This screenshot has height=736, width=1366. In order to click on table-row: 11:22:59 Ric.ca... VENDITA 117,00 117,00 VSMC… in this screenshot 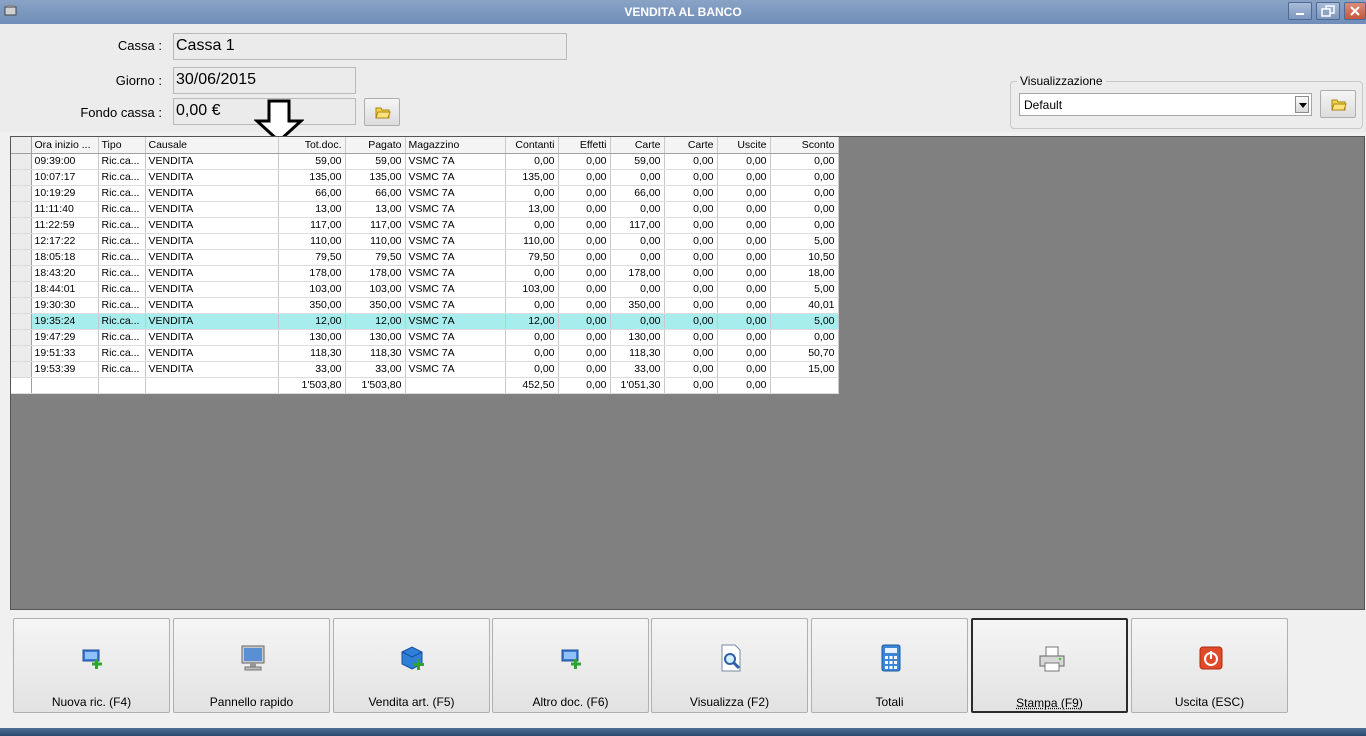, I will do `click(425, 225)`.